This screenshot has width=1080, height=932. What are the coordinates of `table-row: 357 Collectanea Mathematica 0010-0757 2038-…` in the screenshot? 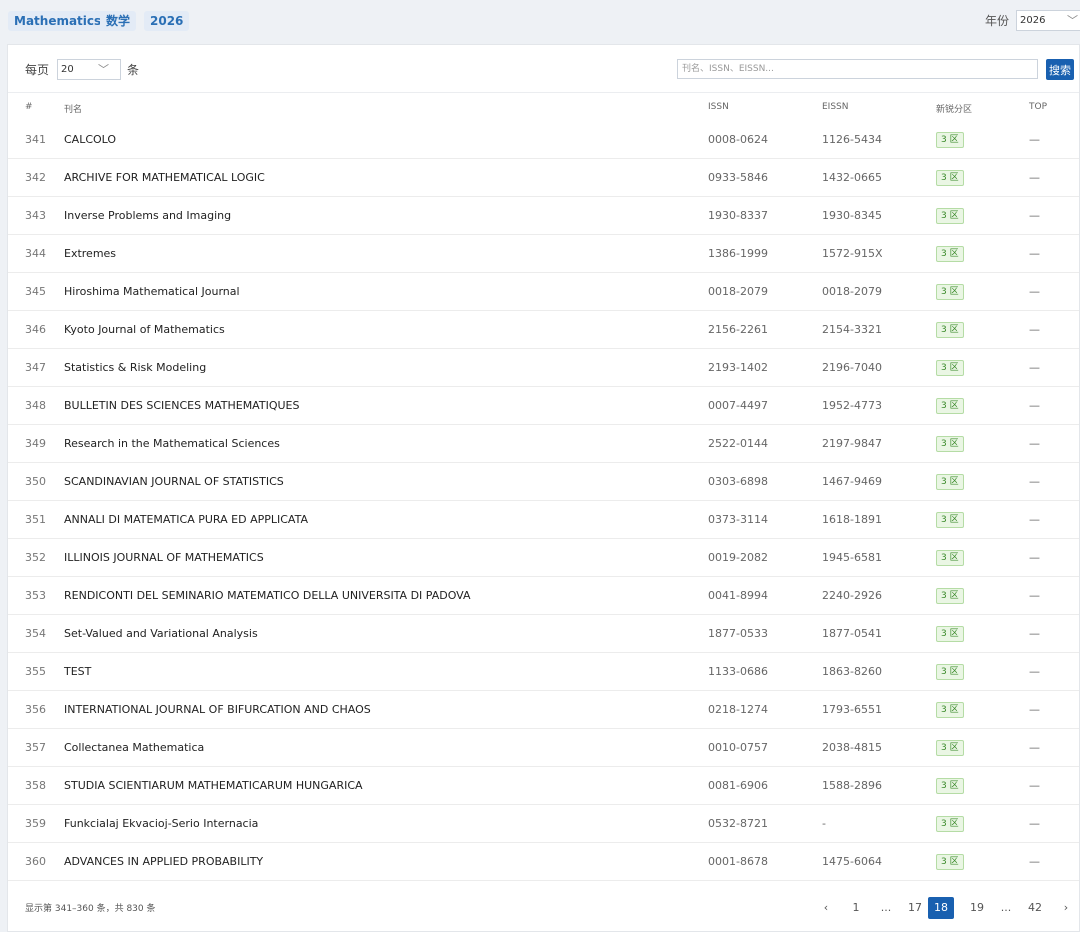 It's located at (543, 748).